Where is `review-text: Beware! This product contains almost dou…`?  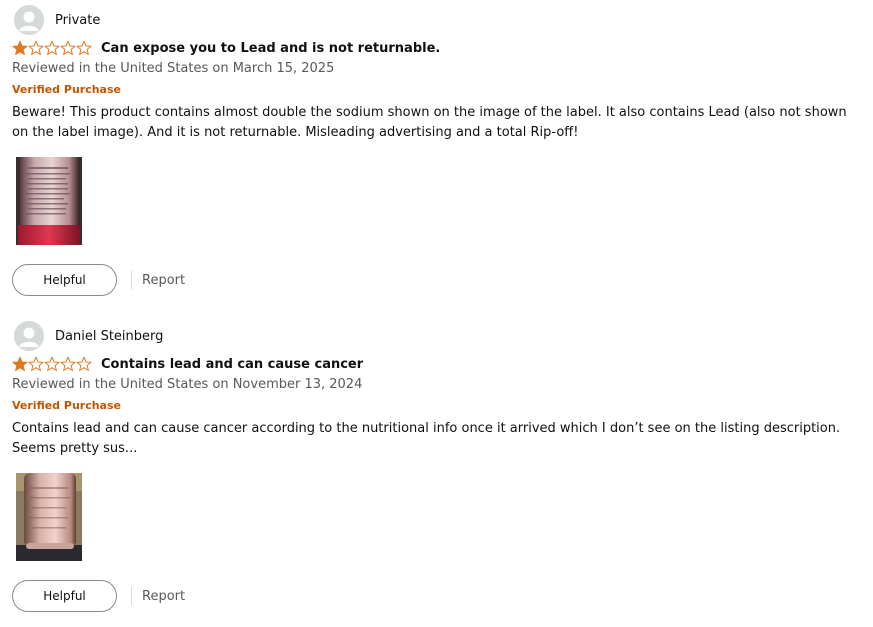
review-text: Beware! This product contains almost dou… is located at coordinates (429, 122).